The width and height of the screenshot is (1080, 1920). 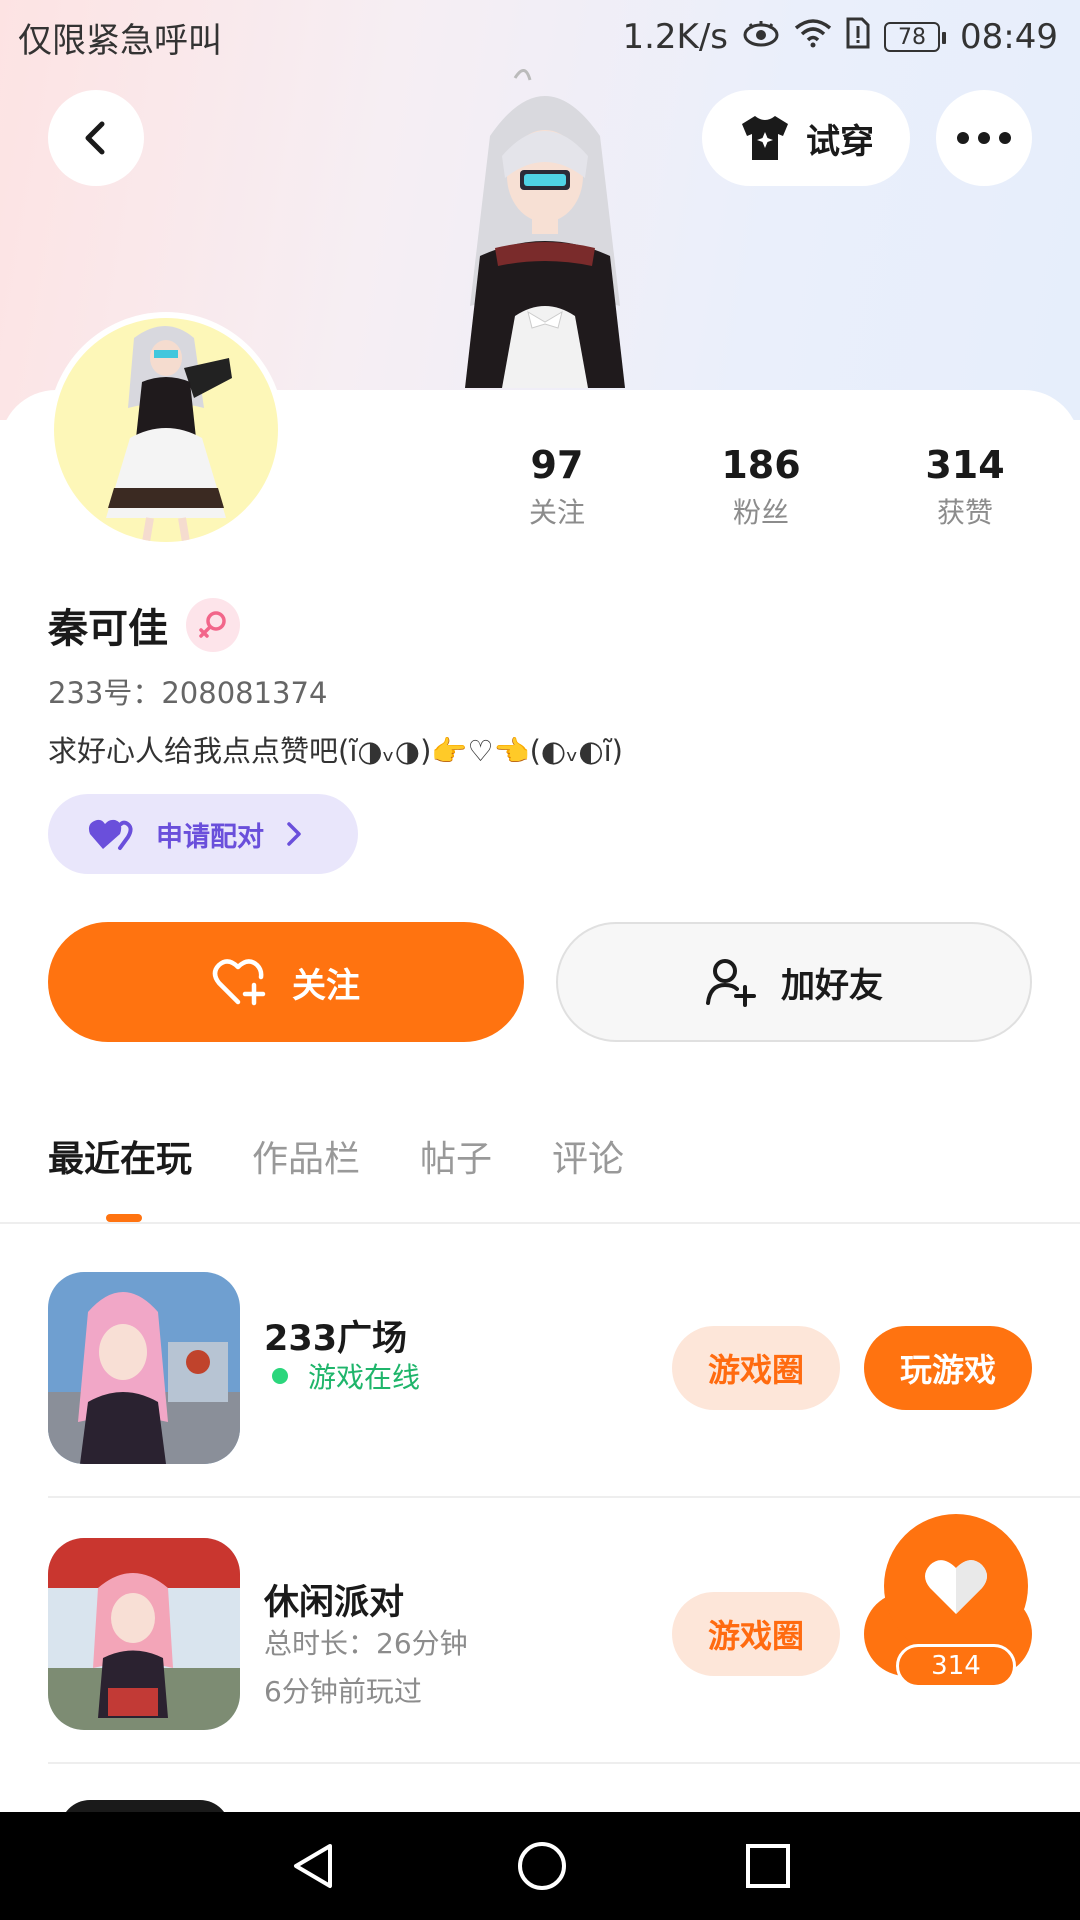 I want to click on system-nav-bar, so click(x=540, y=1866).